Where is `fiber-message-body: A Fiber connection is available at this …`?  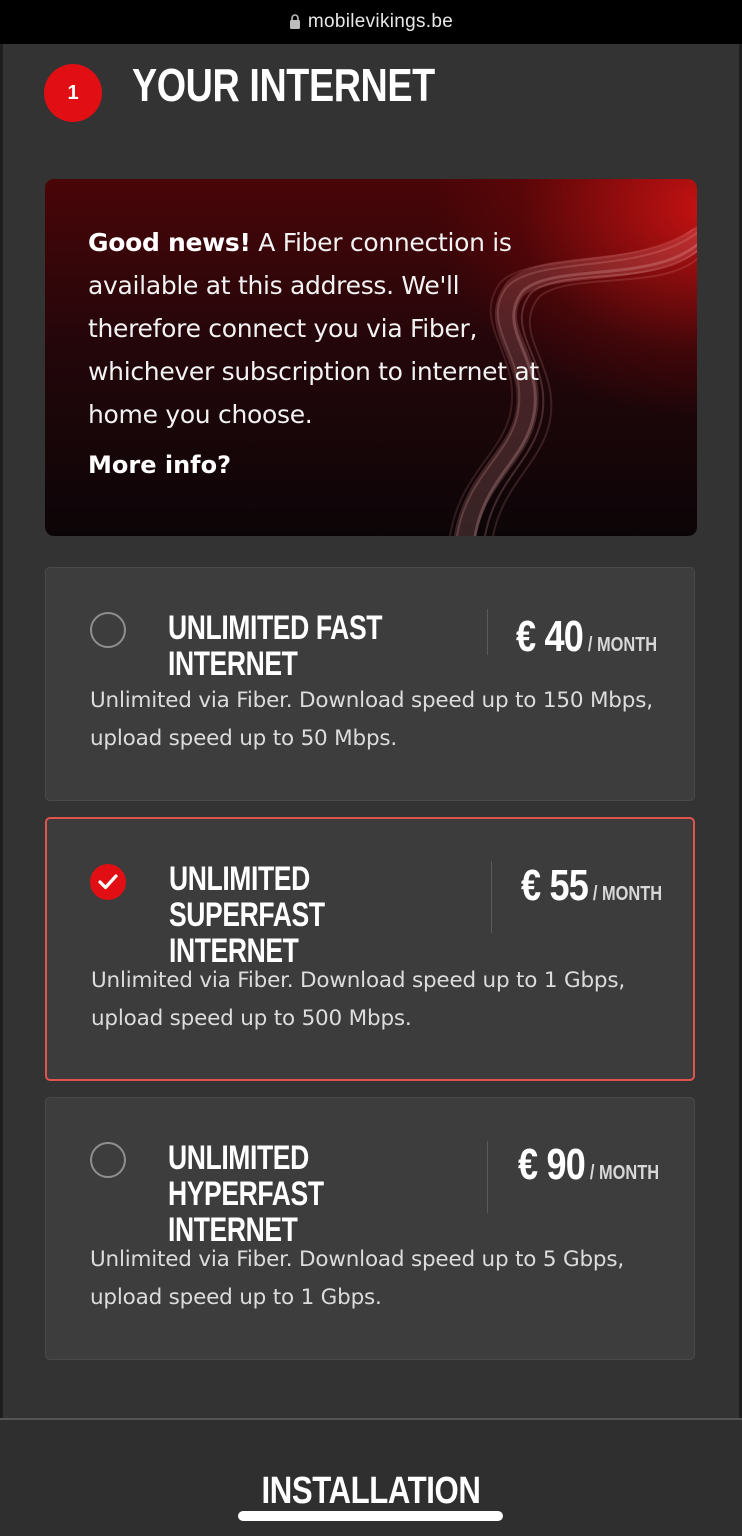
fiber-message-body: A Fiber connection is available at this … is located at coordinates (313, 328).